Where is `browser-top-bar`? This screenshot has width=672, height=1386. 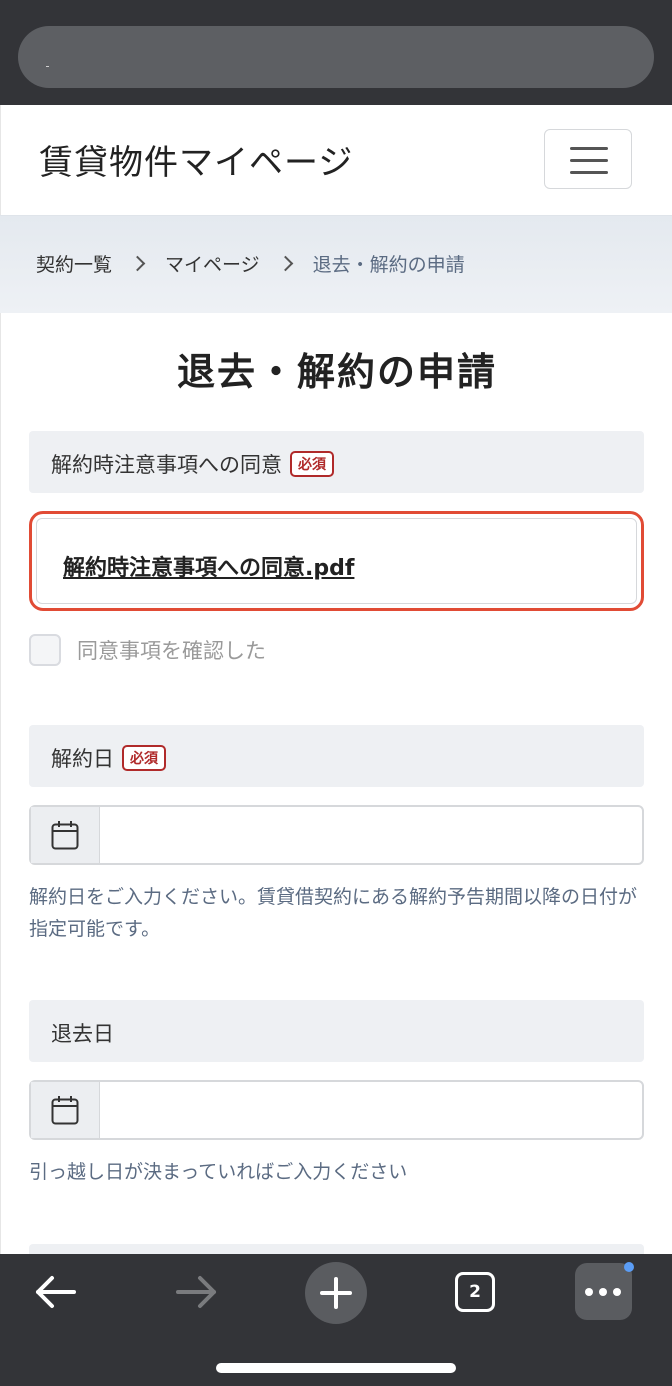
browser-top-bar is located at coordinates (336, 52).